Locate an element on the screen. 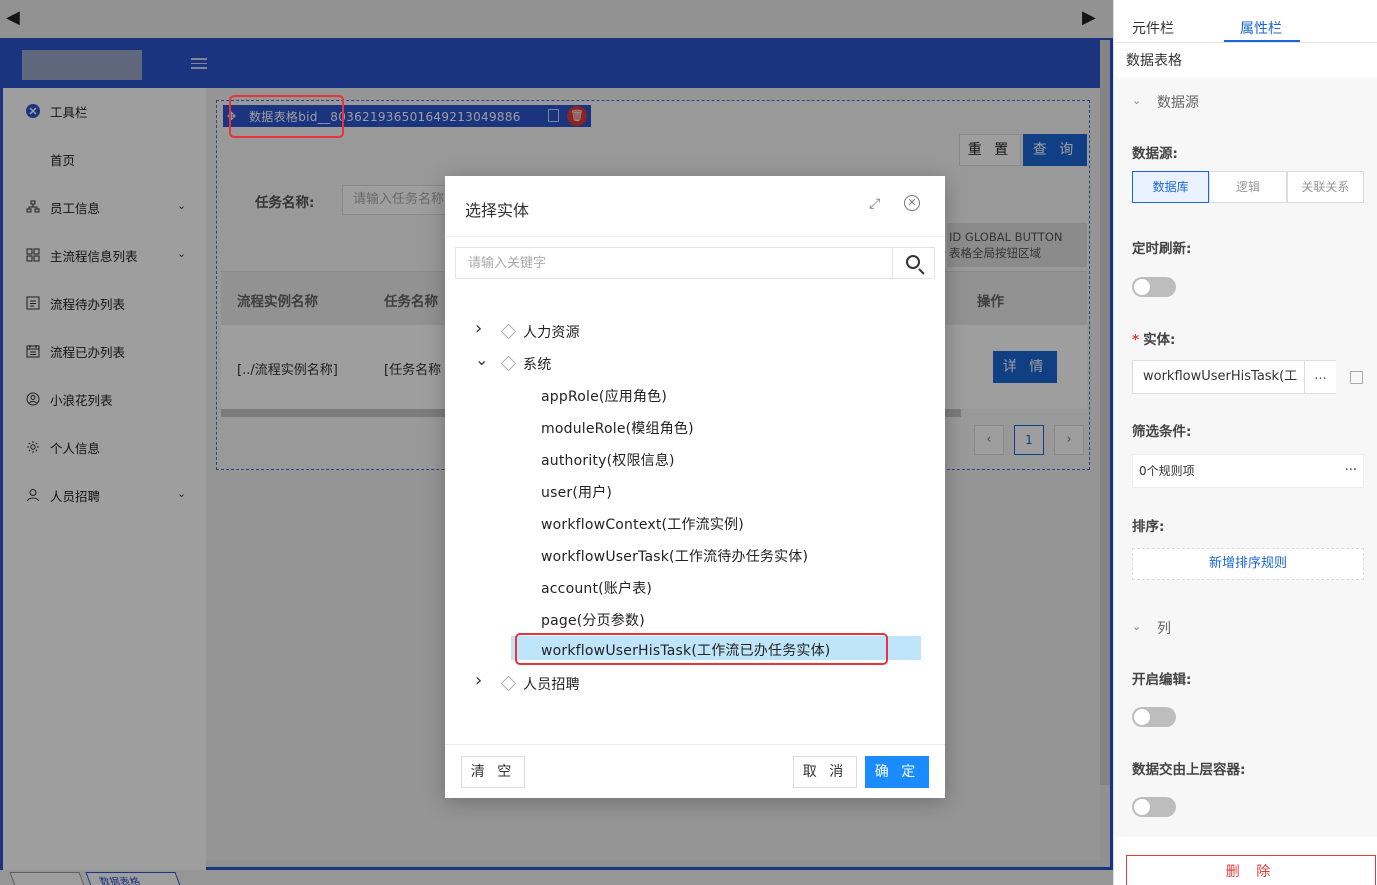  edit-icon is located at coordinates (1356, 377).